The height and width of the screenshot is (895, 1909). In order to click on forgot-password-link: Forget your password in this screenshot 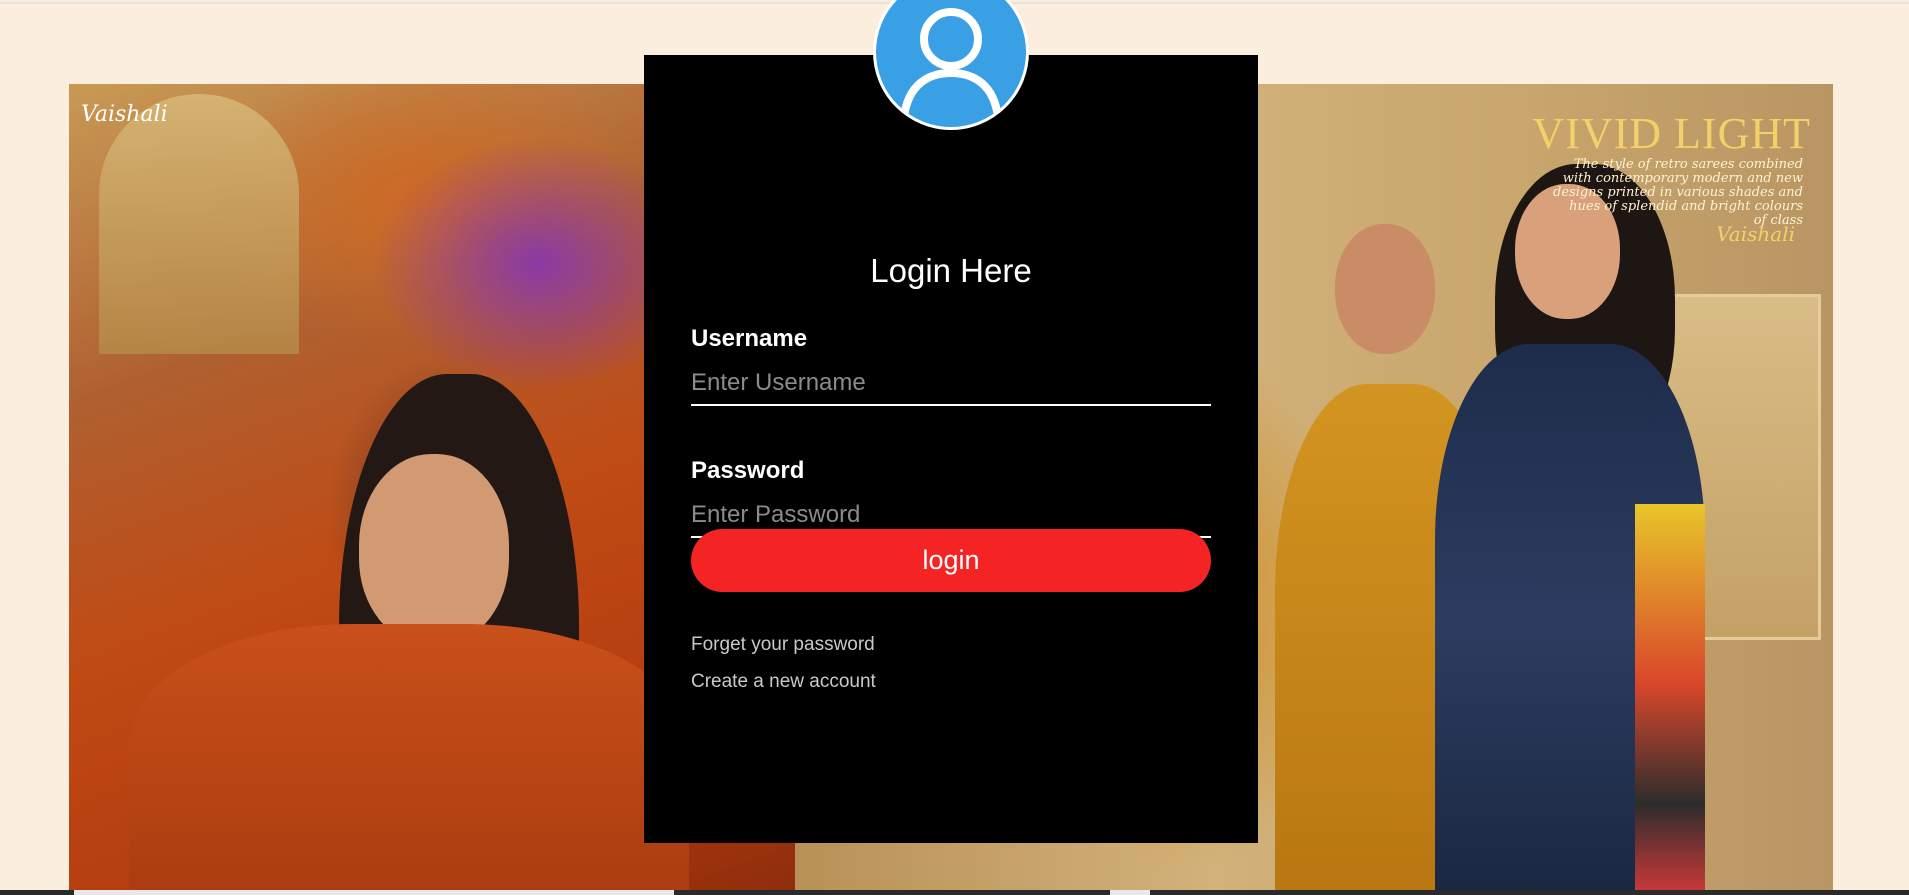, I will do `click(783, 645)`.